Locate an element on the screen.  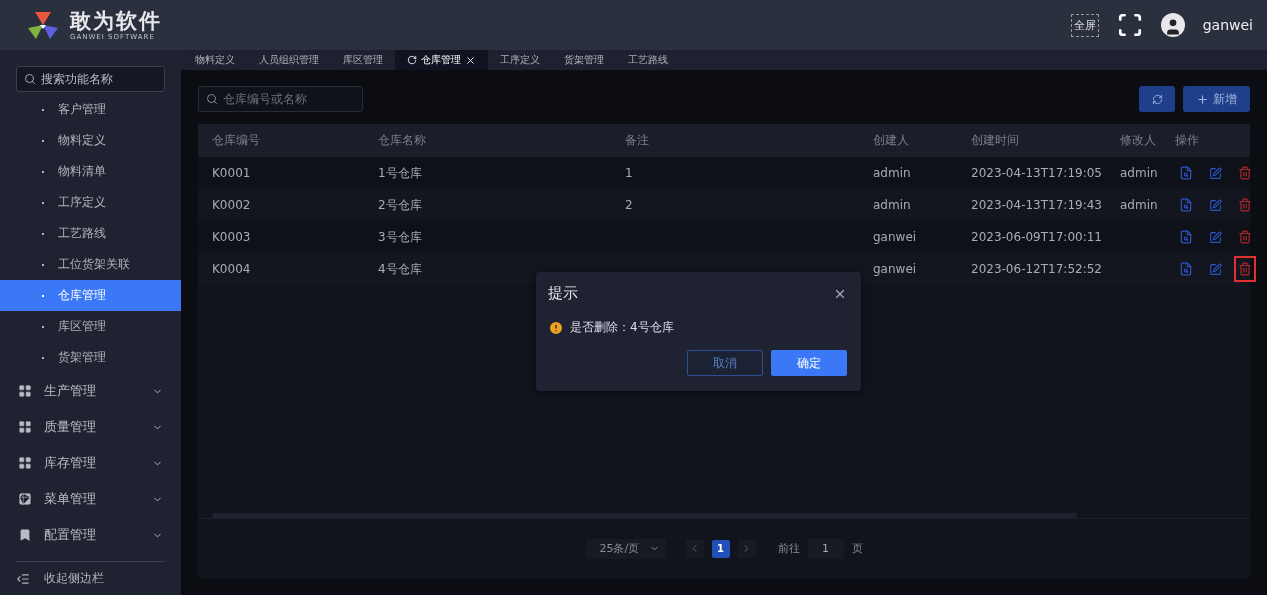
warning-icon is located at coordinates (556, 327).